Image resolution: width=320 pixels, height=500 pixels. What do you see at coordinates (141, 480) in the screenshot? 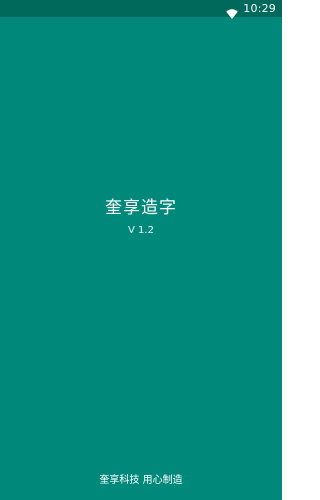
I see `footer-slogan: 奎享科技 用心制造` at bounding box center [141, 480].